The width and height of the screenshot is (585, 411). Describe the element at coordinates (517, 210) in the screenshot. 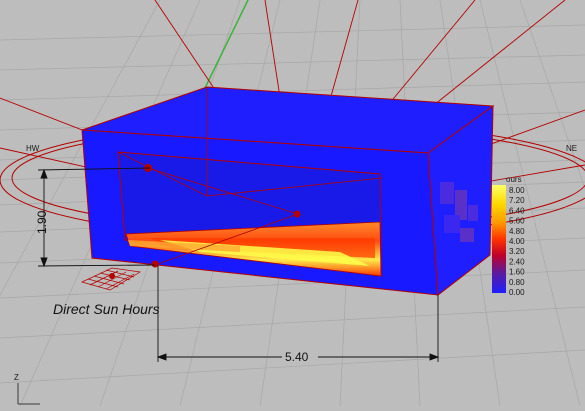

I see `legend-tick-label: 6.40` at that location.